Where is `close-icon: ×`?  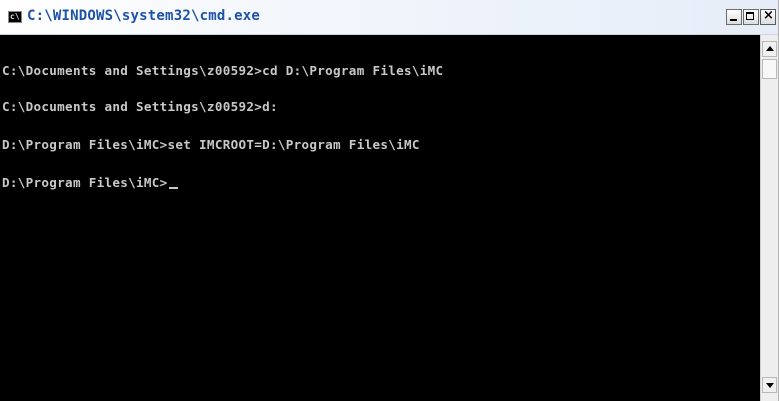 close-icon: × is located at coordinates (768, 15).